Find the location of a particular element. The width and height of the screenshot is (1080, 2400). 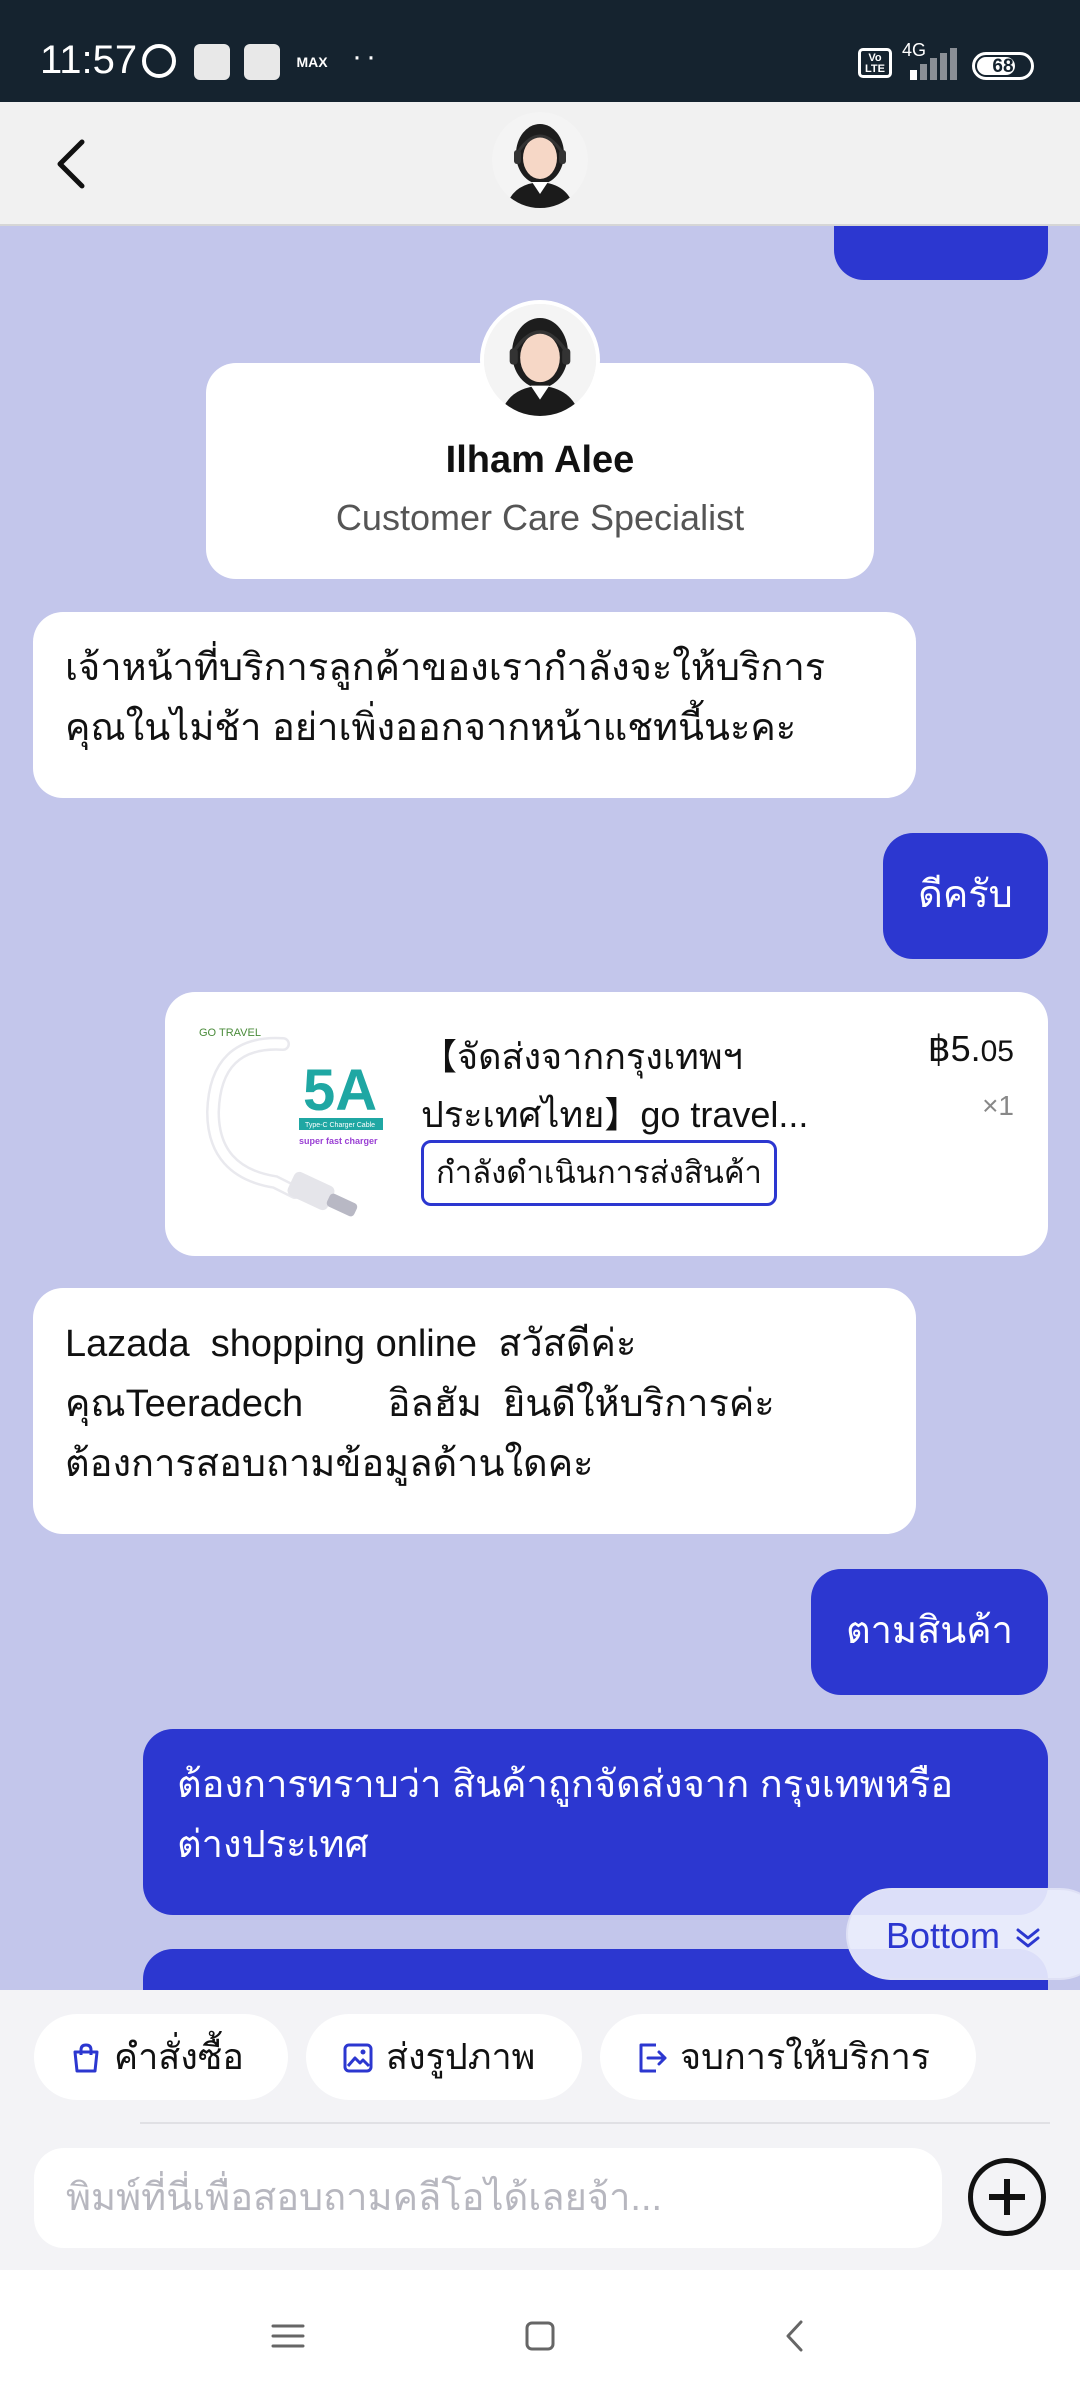

nav-back-button is located at coordinates (794, 2336).